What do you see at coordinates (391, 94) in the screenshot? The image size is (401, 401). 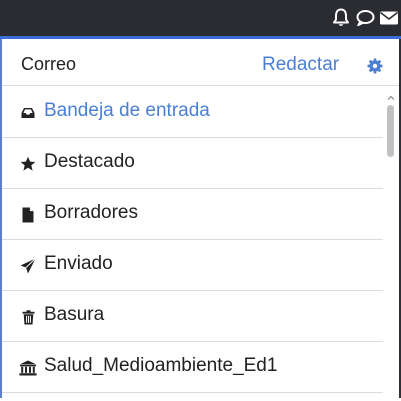 I see `scroll-up-arrow-icon` at bounding box center [391, 94].